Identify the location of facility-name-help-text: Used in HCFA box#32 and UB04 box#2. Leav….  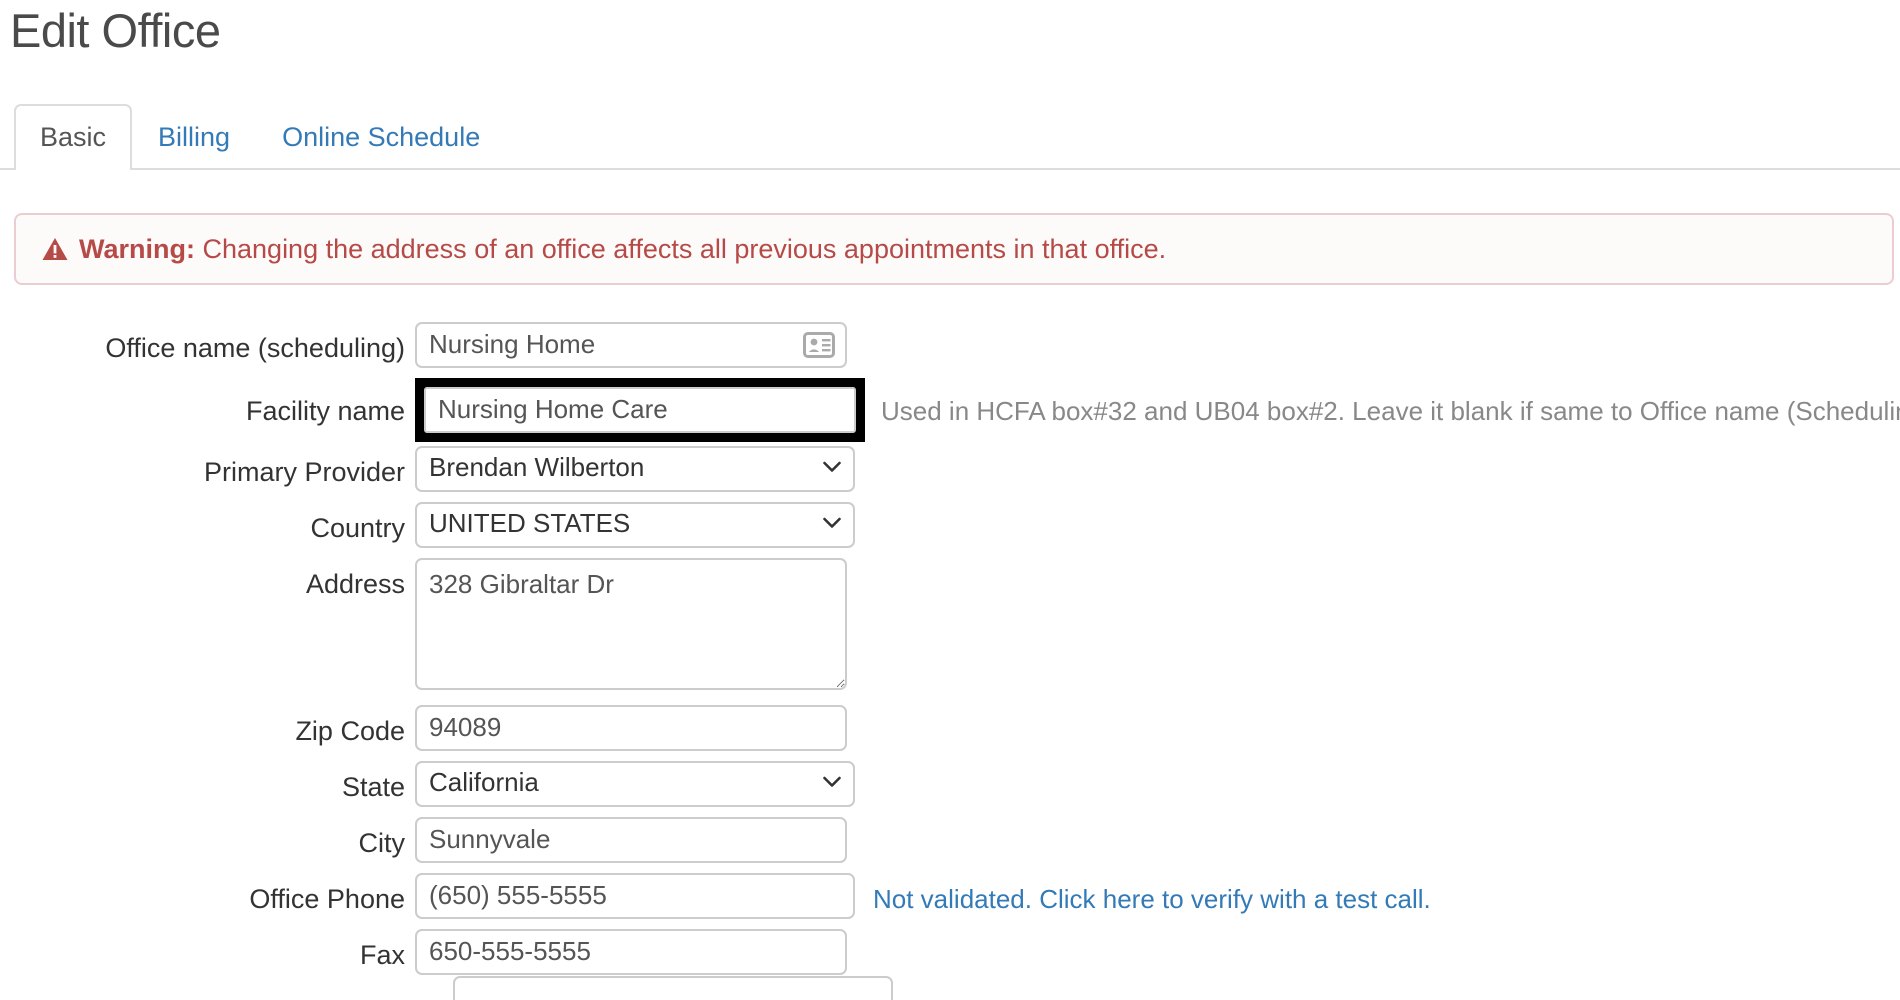
(1390, 411).